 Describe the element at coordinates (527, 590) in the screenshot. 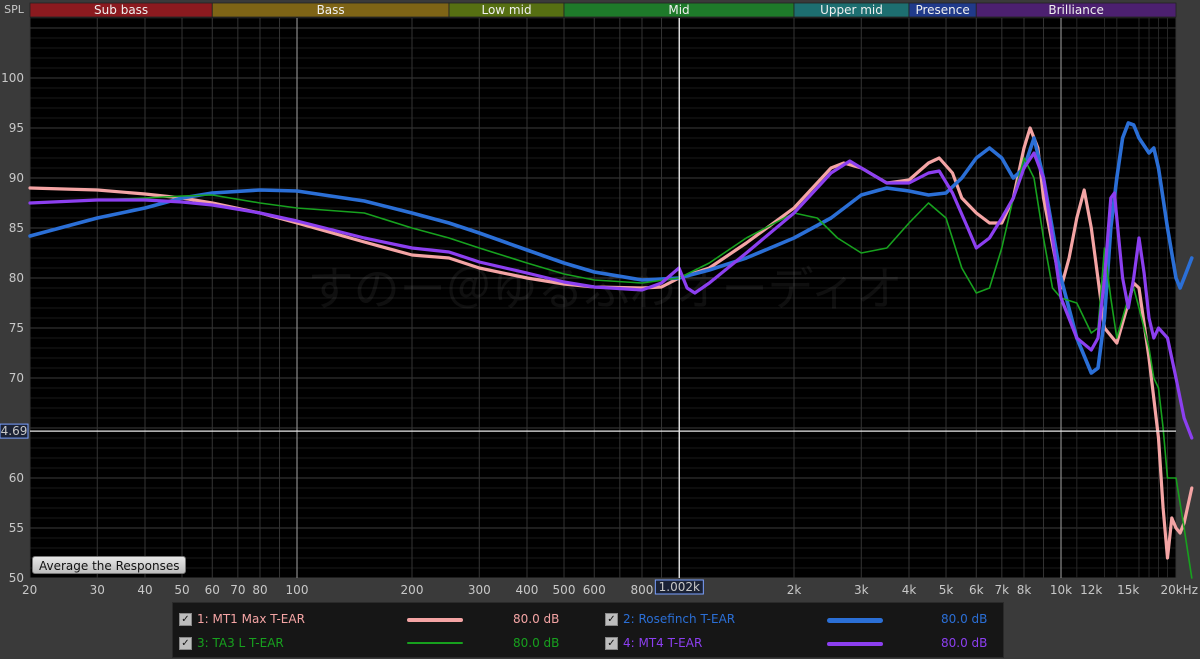

I see `x-tick-label: 400` at that location.